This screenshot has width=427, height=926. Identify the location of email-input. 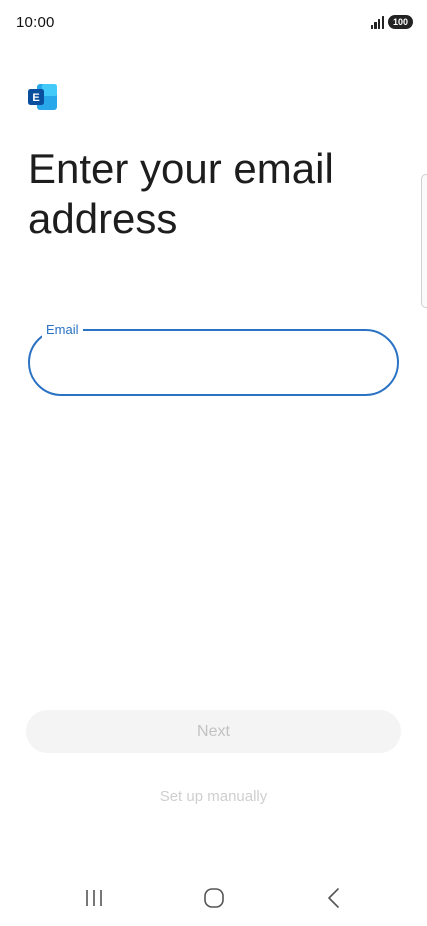
(214, 364).